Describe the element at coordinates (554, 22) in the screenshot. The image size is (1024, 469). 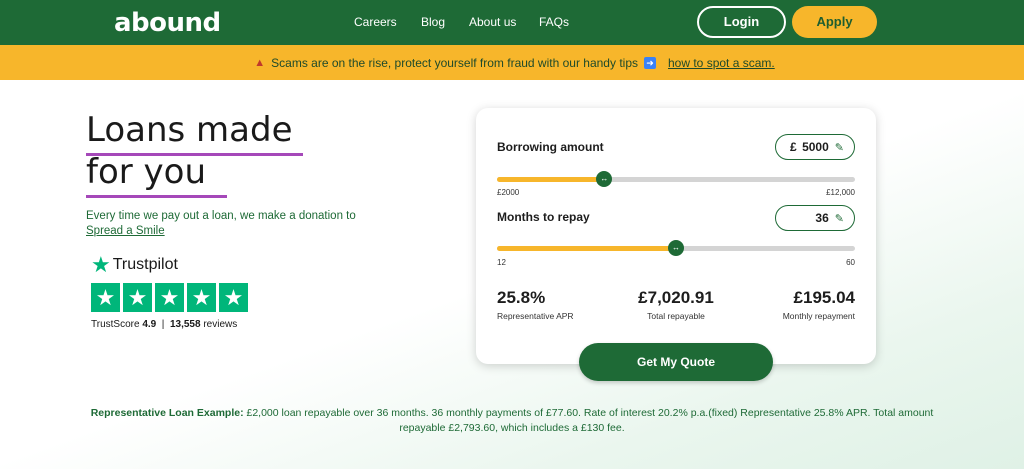
I see `nav-faqs: FAQs` at that location.